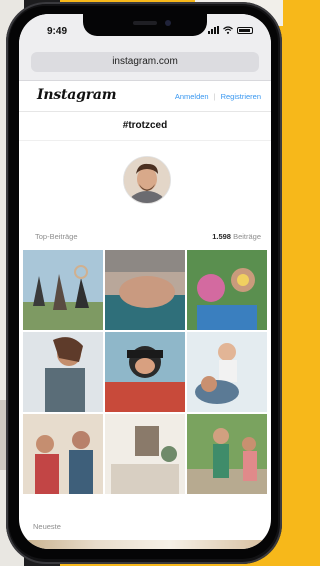 This screenshot has width=320, height=566. I want to click on instagram-logo: Instagram, so click(77, 95).